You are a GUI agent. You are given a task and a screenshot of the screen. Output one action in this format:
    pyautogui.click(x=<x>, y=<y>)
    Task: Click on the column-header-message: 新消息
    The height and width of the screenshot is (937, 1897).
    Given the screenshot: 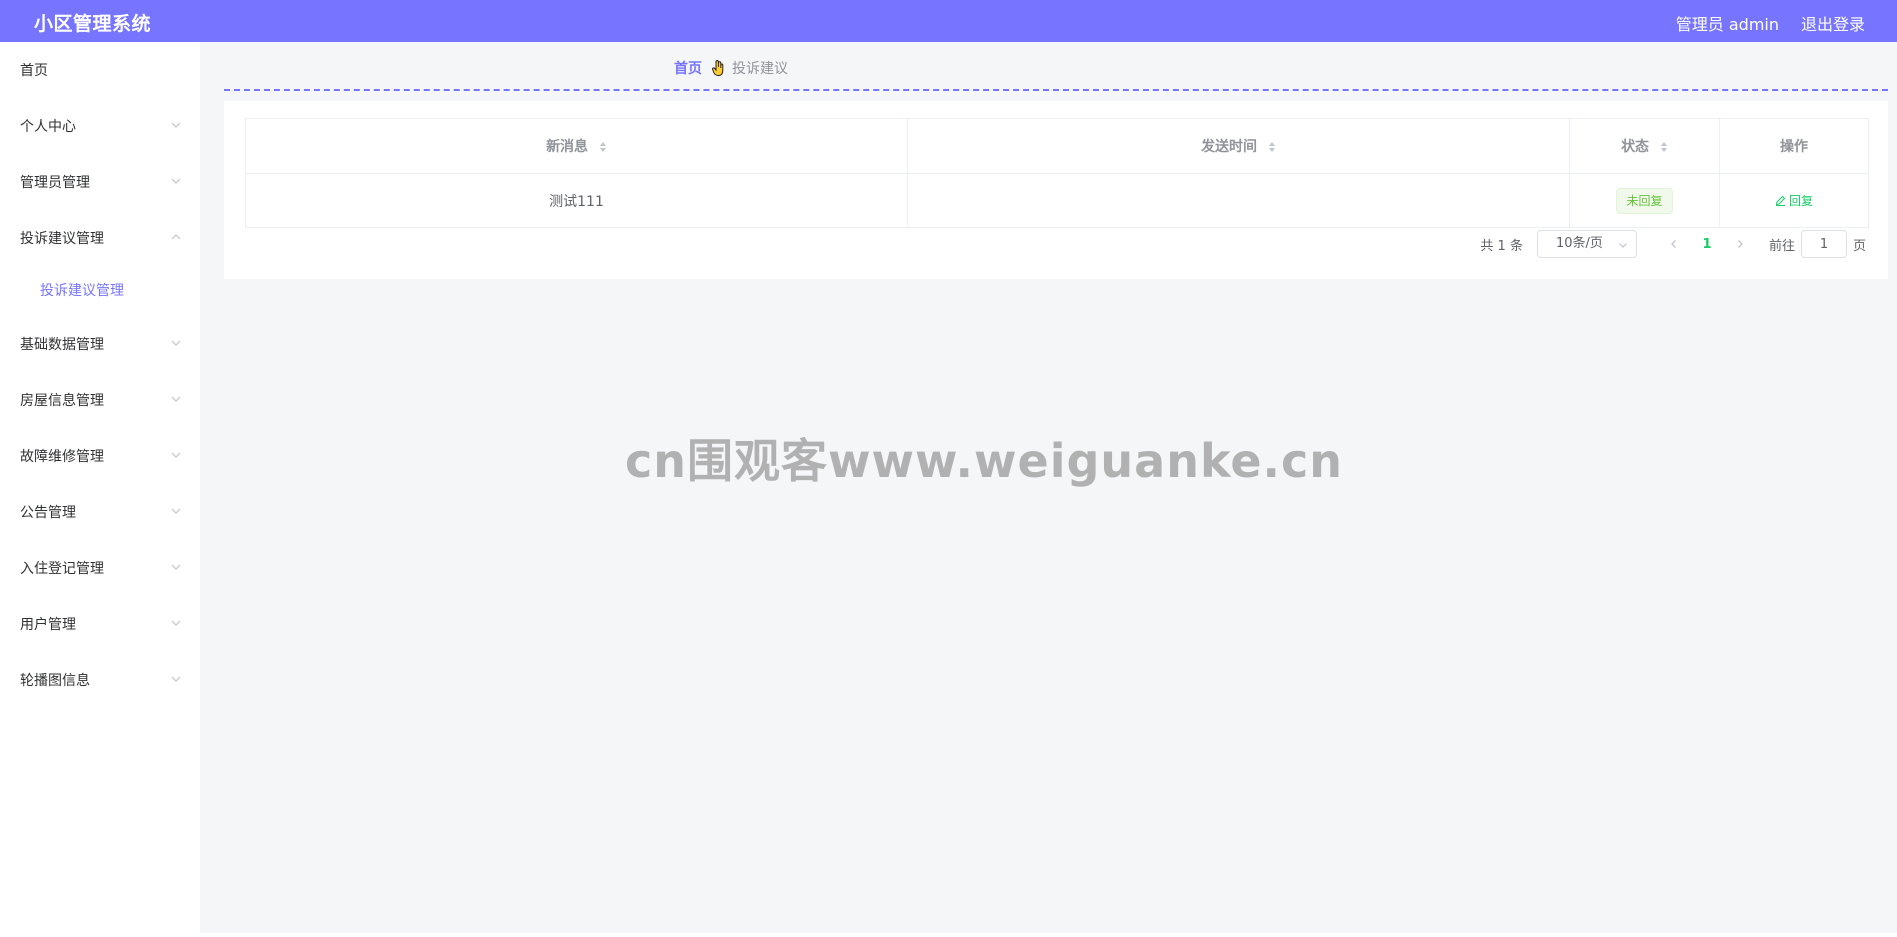 What is the action you would take?
    pyautogui.click(x=576, y=146)
    